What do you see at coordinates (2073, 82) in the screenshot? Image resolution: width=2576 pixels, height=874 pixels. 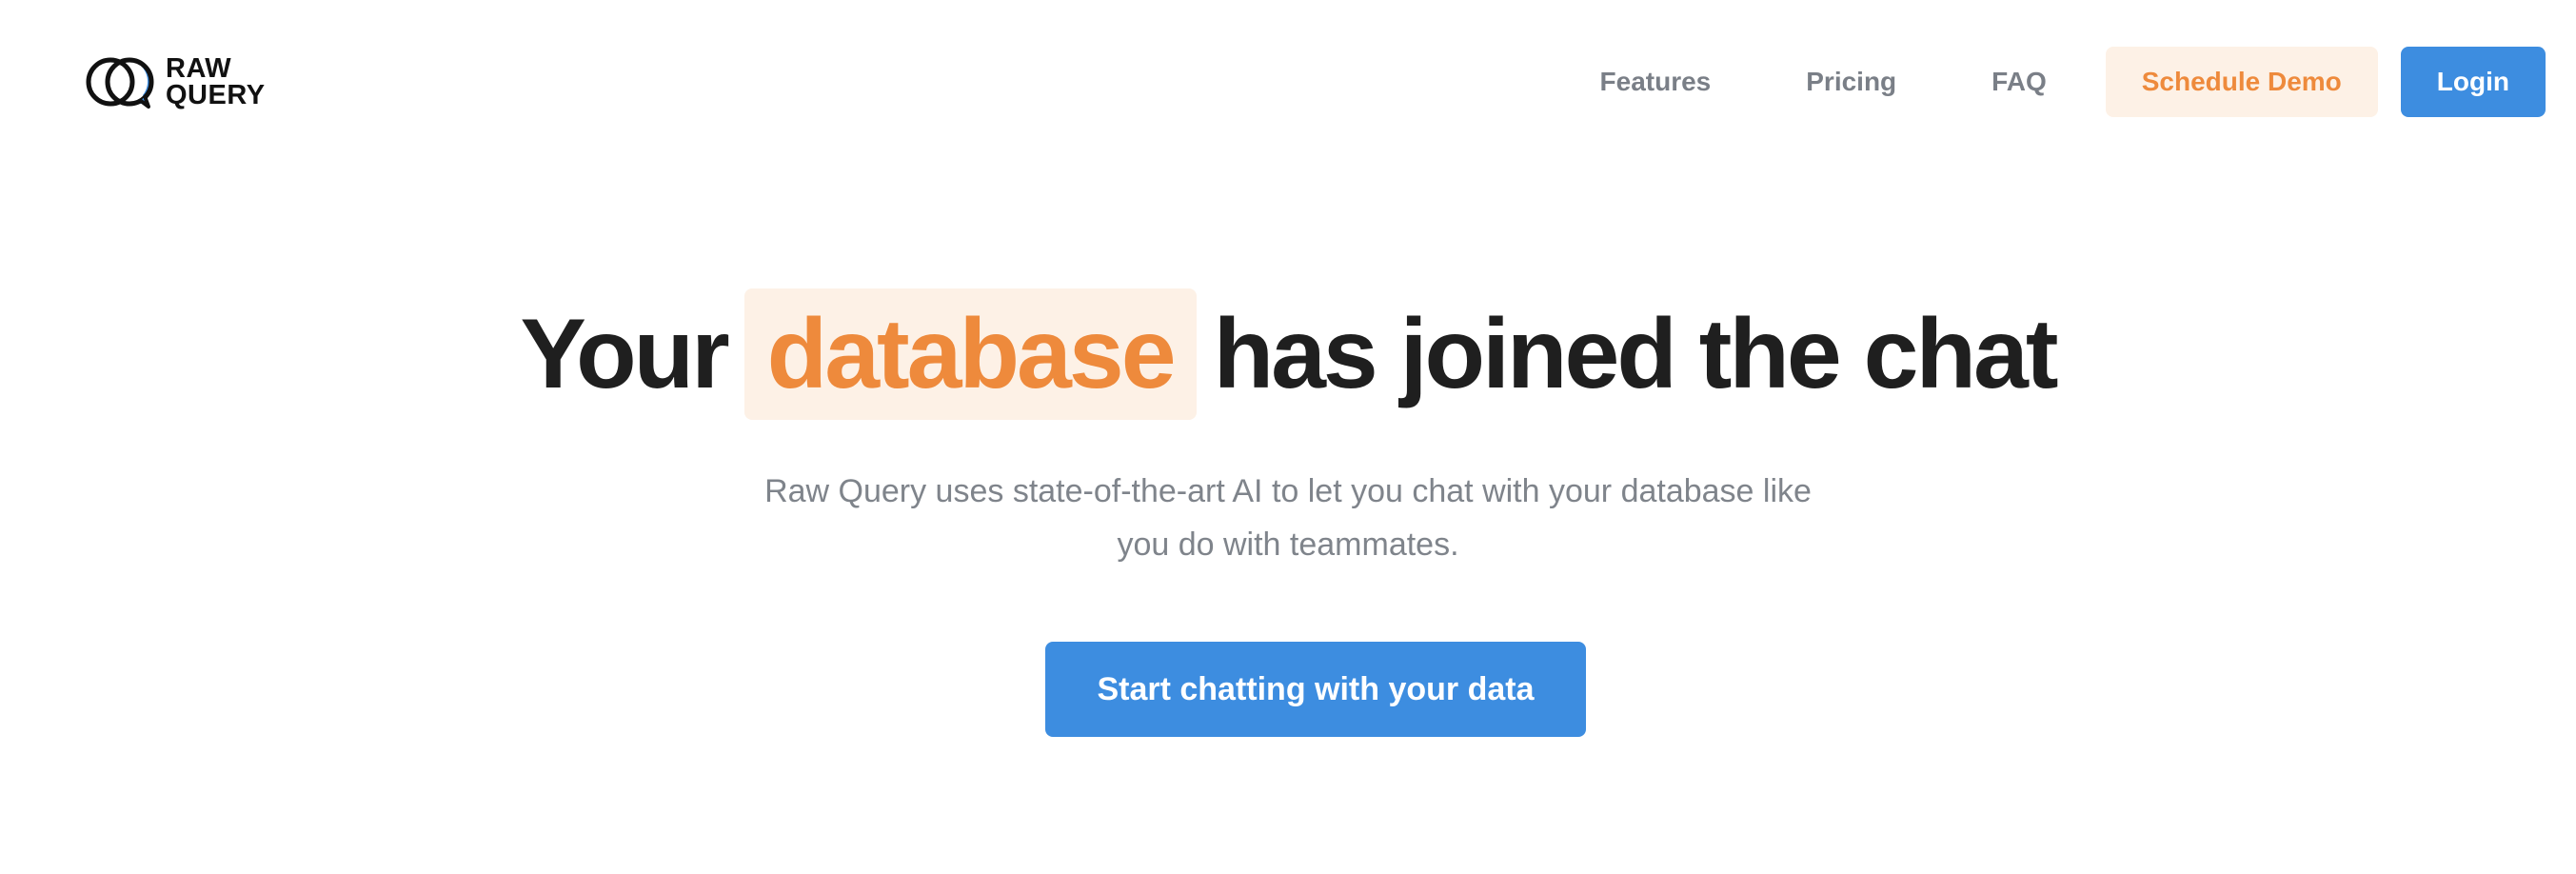 I see `main-nav: Features Pricing FAQ Schedule Demo Login` at bounding box center [2073, 82].